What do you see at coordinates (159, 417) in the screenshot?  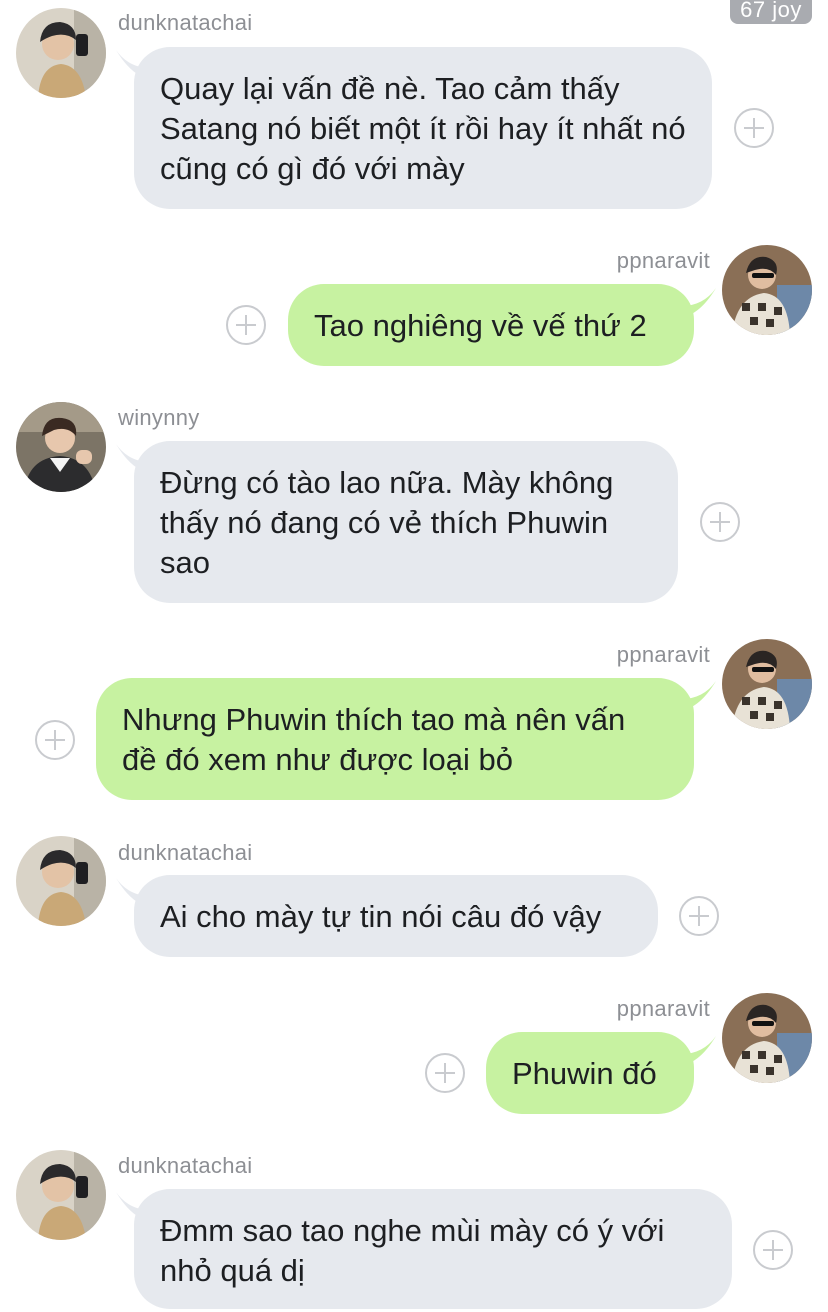 I see `sender-name: winynny` at bounding box center [159, 417].